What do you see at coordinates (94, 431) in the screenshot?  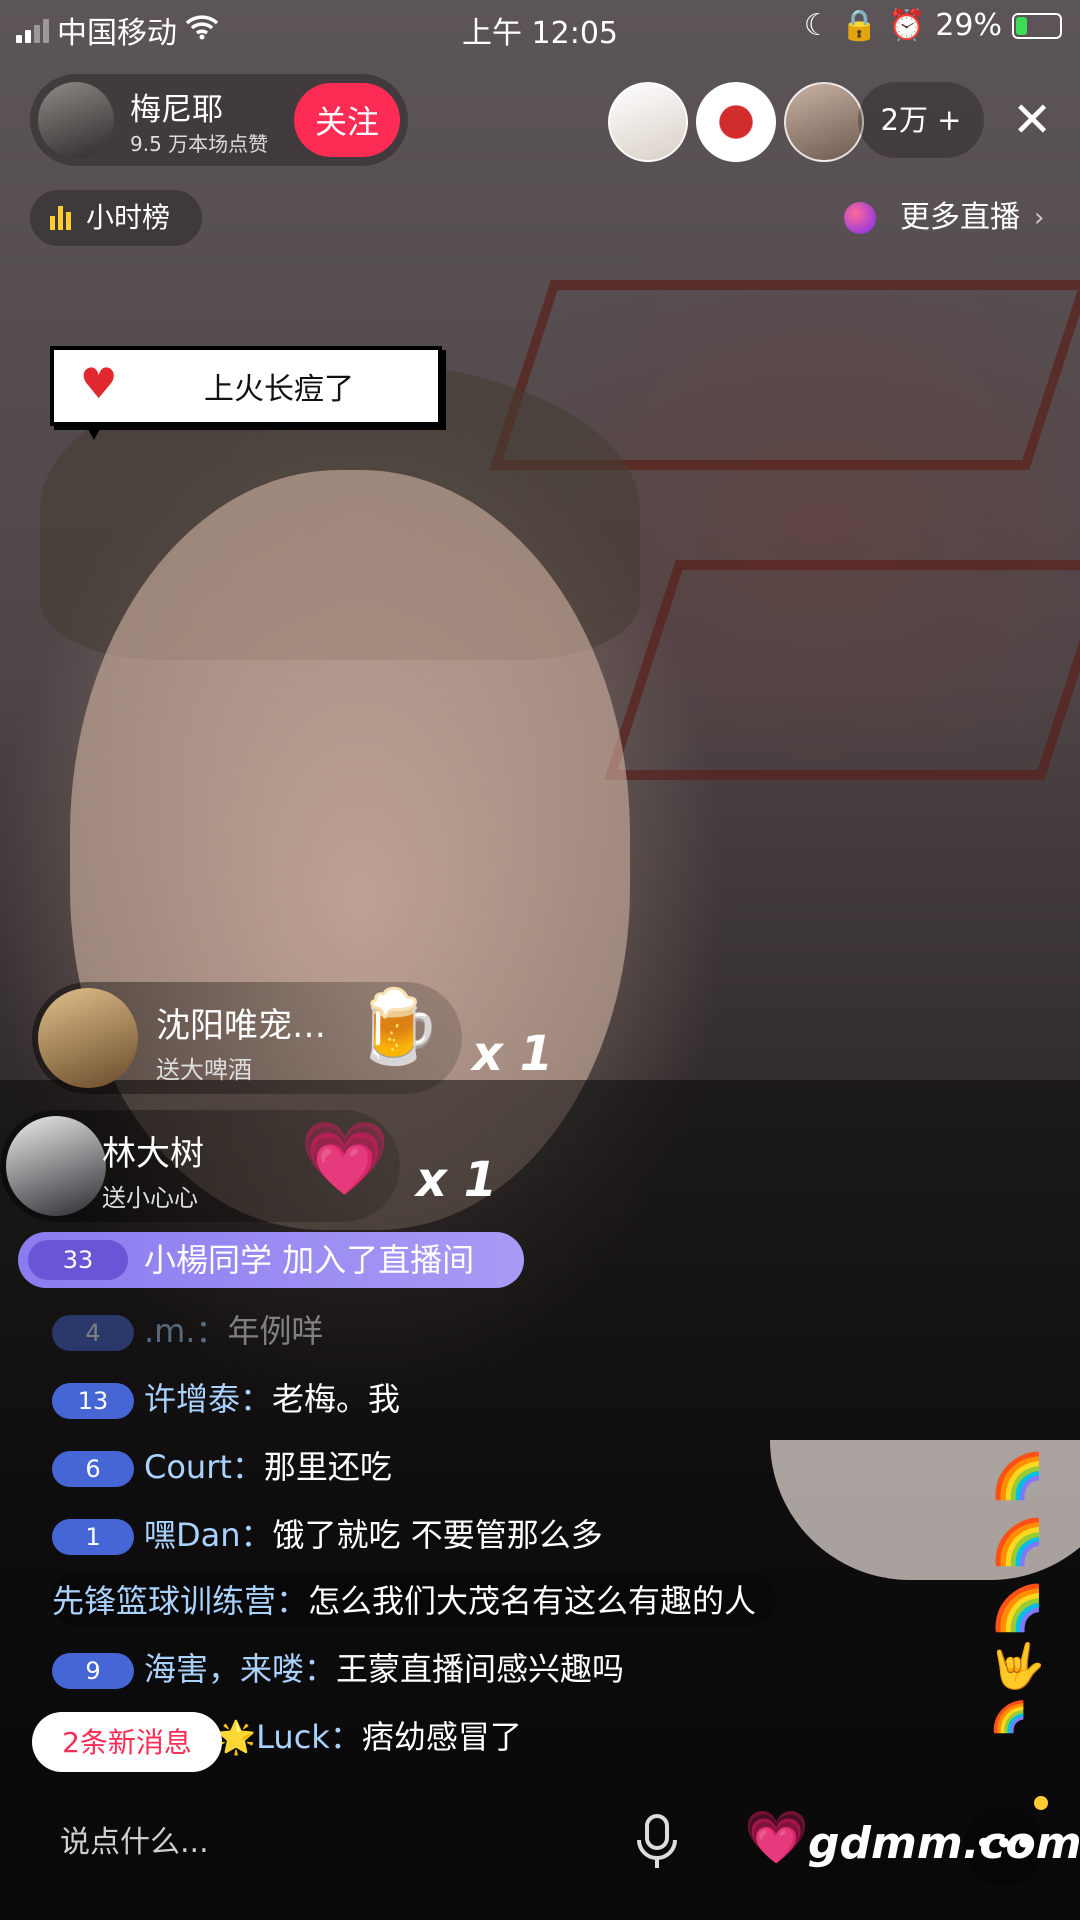 I see `bubble-tail` at bounding box center [94, 431].